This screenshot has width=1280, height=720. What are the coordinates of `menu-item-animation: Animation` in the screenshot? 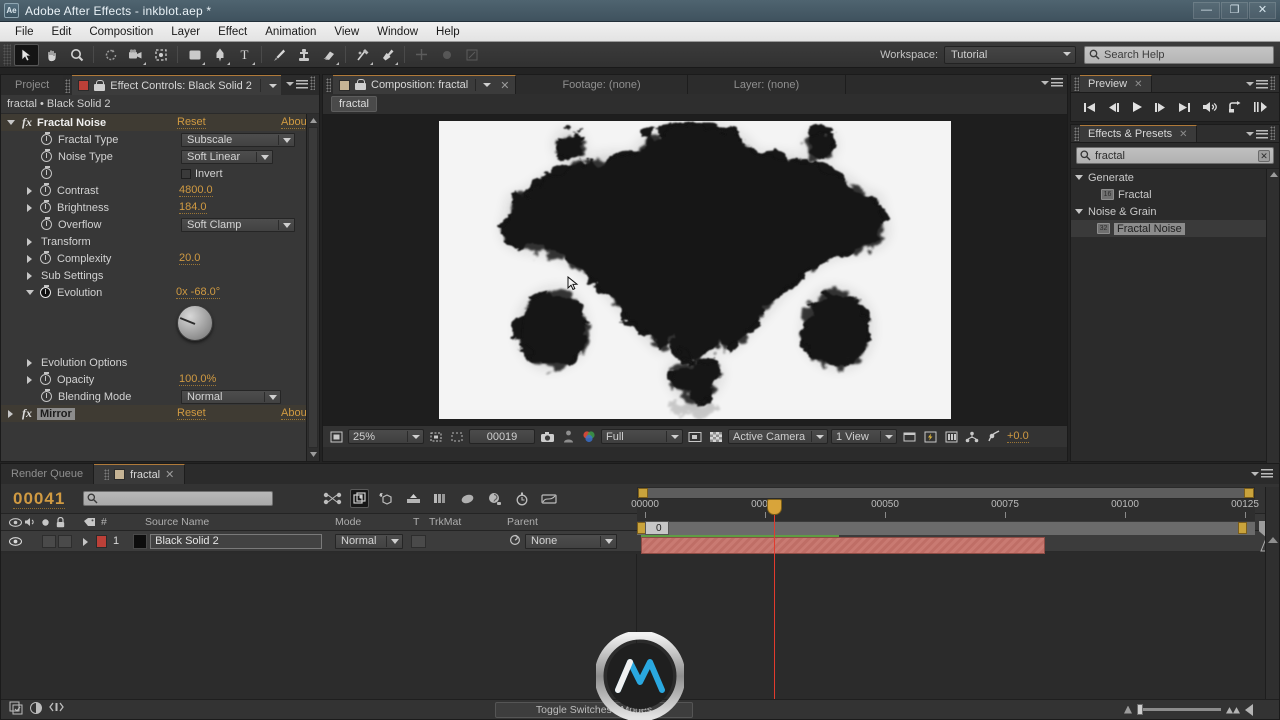 It's located at (290, 32).